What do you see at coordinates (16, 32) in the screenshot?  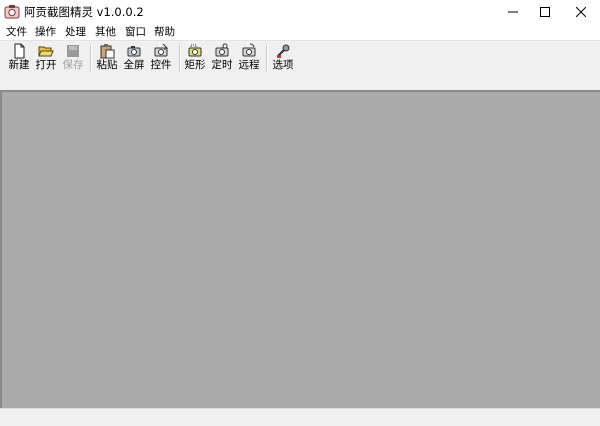 I see `menu-file: 文件` at bounding box center [16, 32].